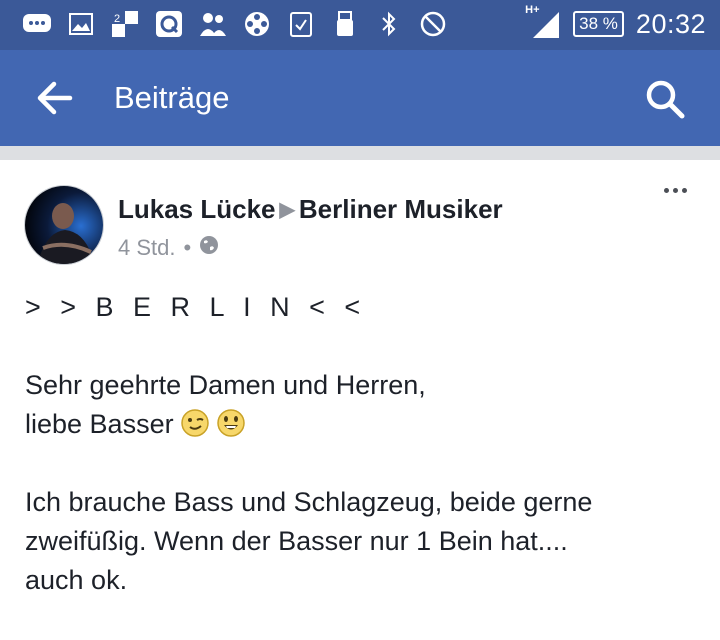 The height and width of the screenshot is (640, 720). I want to click on author-avatar, so click(64, 225).